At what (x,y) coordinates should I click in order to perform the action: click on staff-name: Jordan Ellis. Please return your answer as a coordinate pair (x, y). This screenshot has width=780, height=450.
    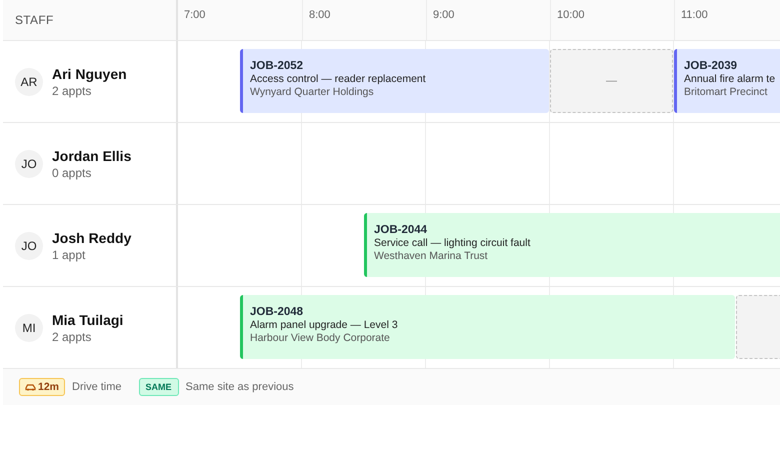
    Looking at the image, I should click on (92, 156).